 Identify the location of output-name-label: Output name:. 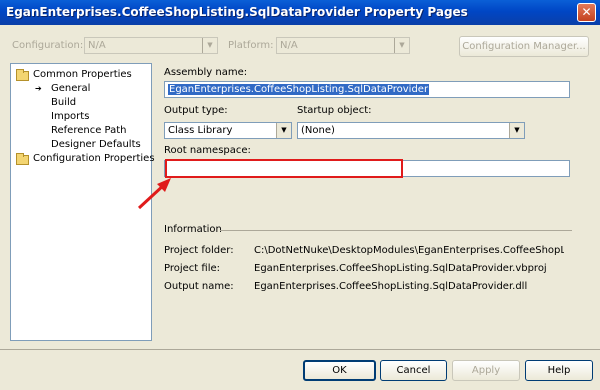
(199, 286).